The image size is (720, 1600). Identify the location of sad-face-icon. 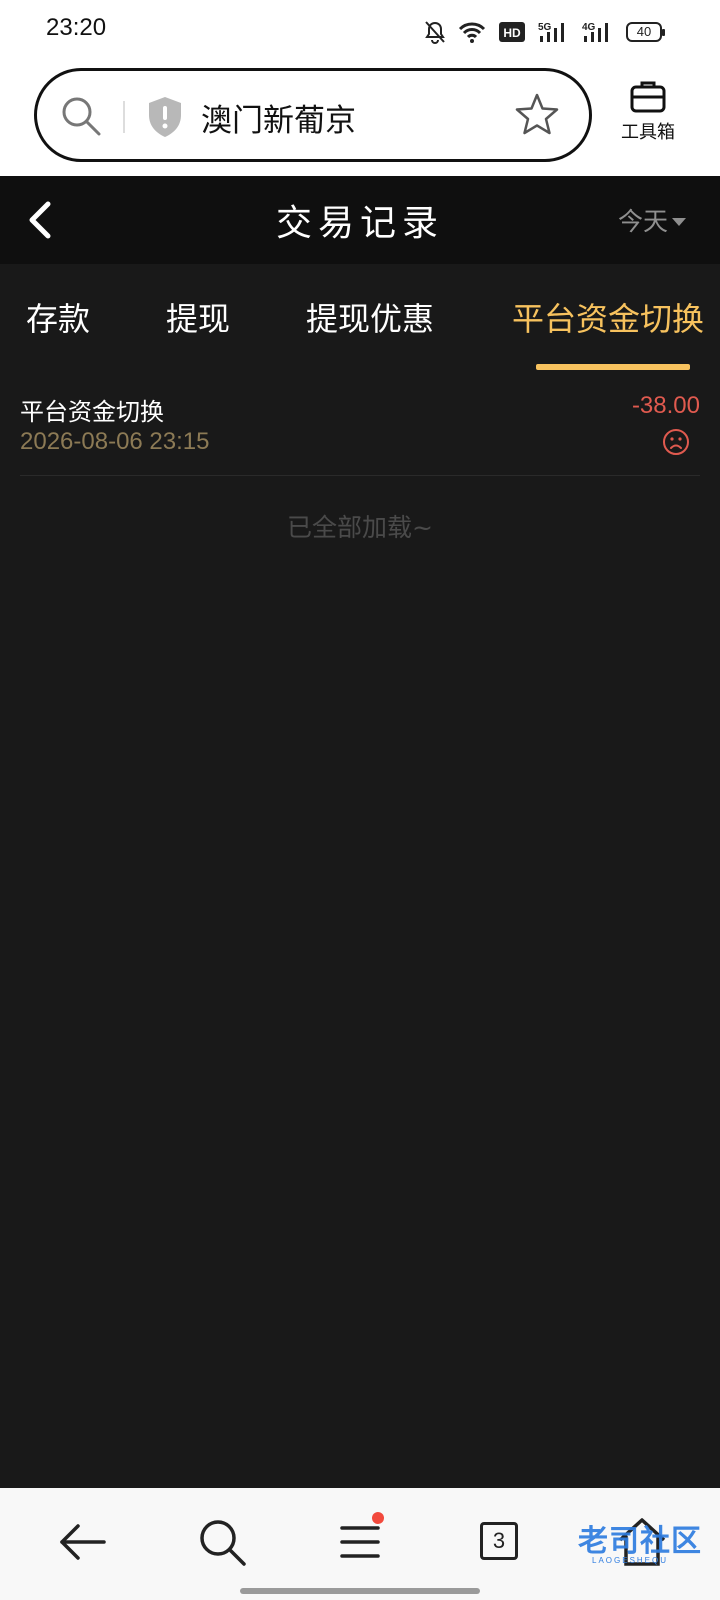
(676, 442).